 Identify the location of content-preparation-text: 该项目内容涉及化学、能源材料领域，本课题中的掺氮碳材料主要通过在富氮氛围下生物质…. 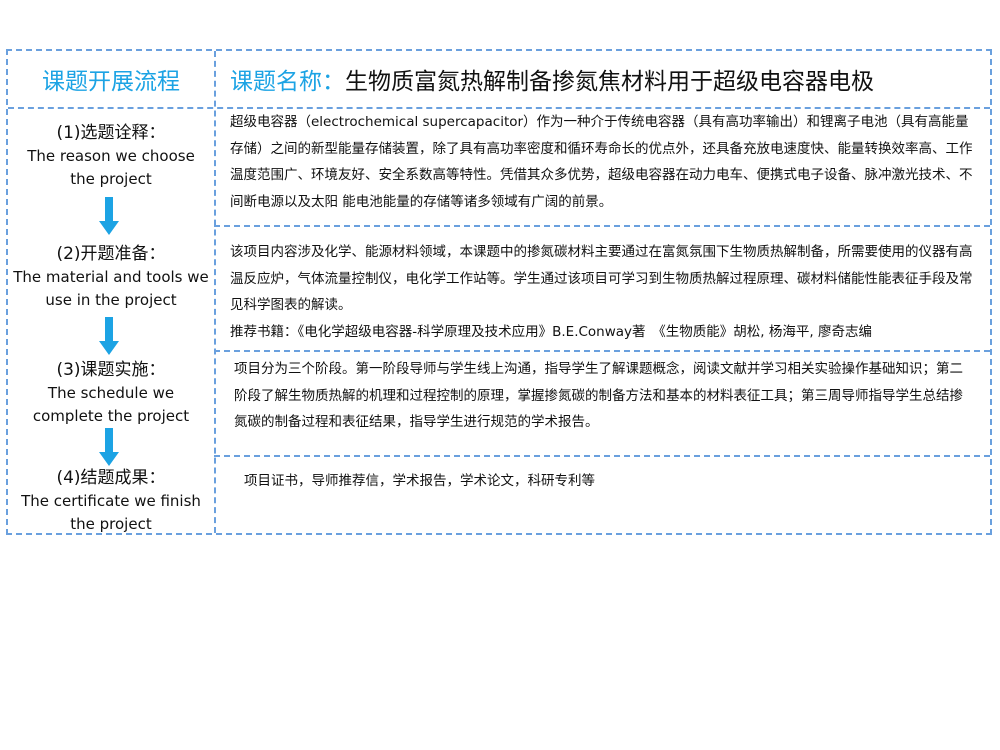
(601, 278).